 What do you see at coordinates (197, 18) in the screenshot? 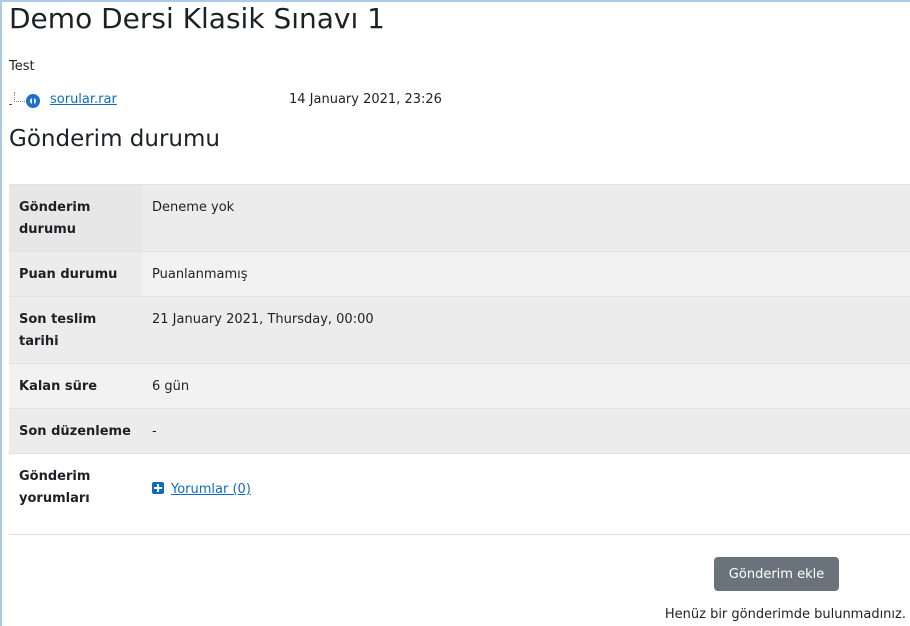
I see `page-title: Demo Dersi Klasik Sınavı 1` at bounding box center [197, 18].